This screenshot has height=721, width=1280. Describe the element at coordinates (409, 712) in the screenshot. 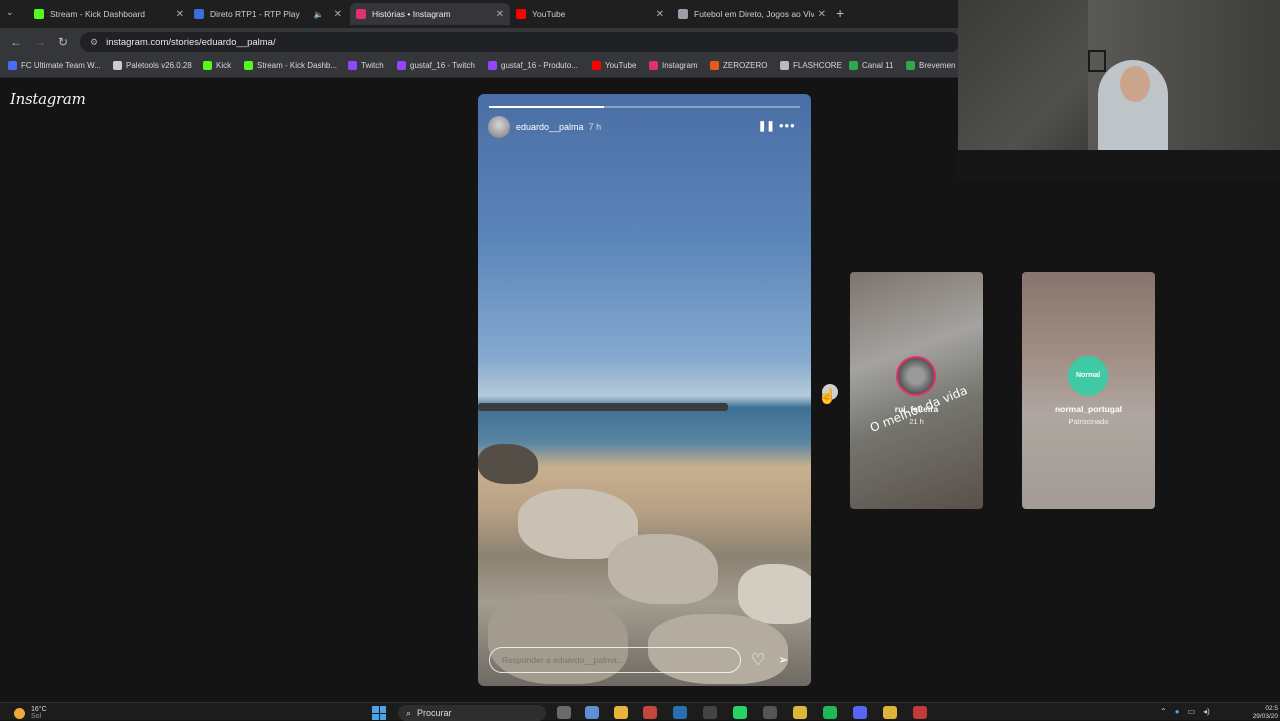

I see `search-icon: ⌕` at that location.